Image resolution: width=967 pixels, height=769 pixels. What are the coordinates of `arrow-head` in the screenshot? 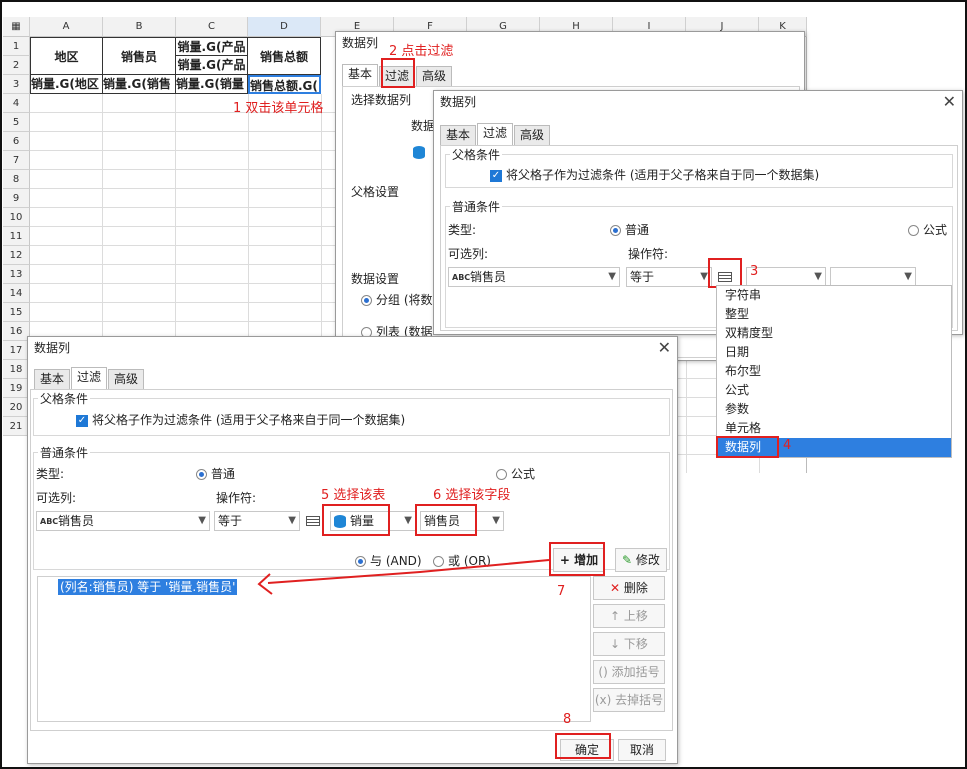 It's located at (265, 584).